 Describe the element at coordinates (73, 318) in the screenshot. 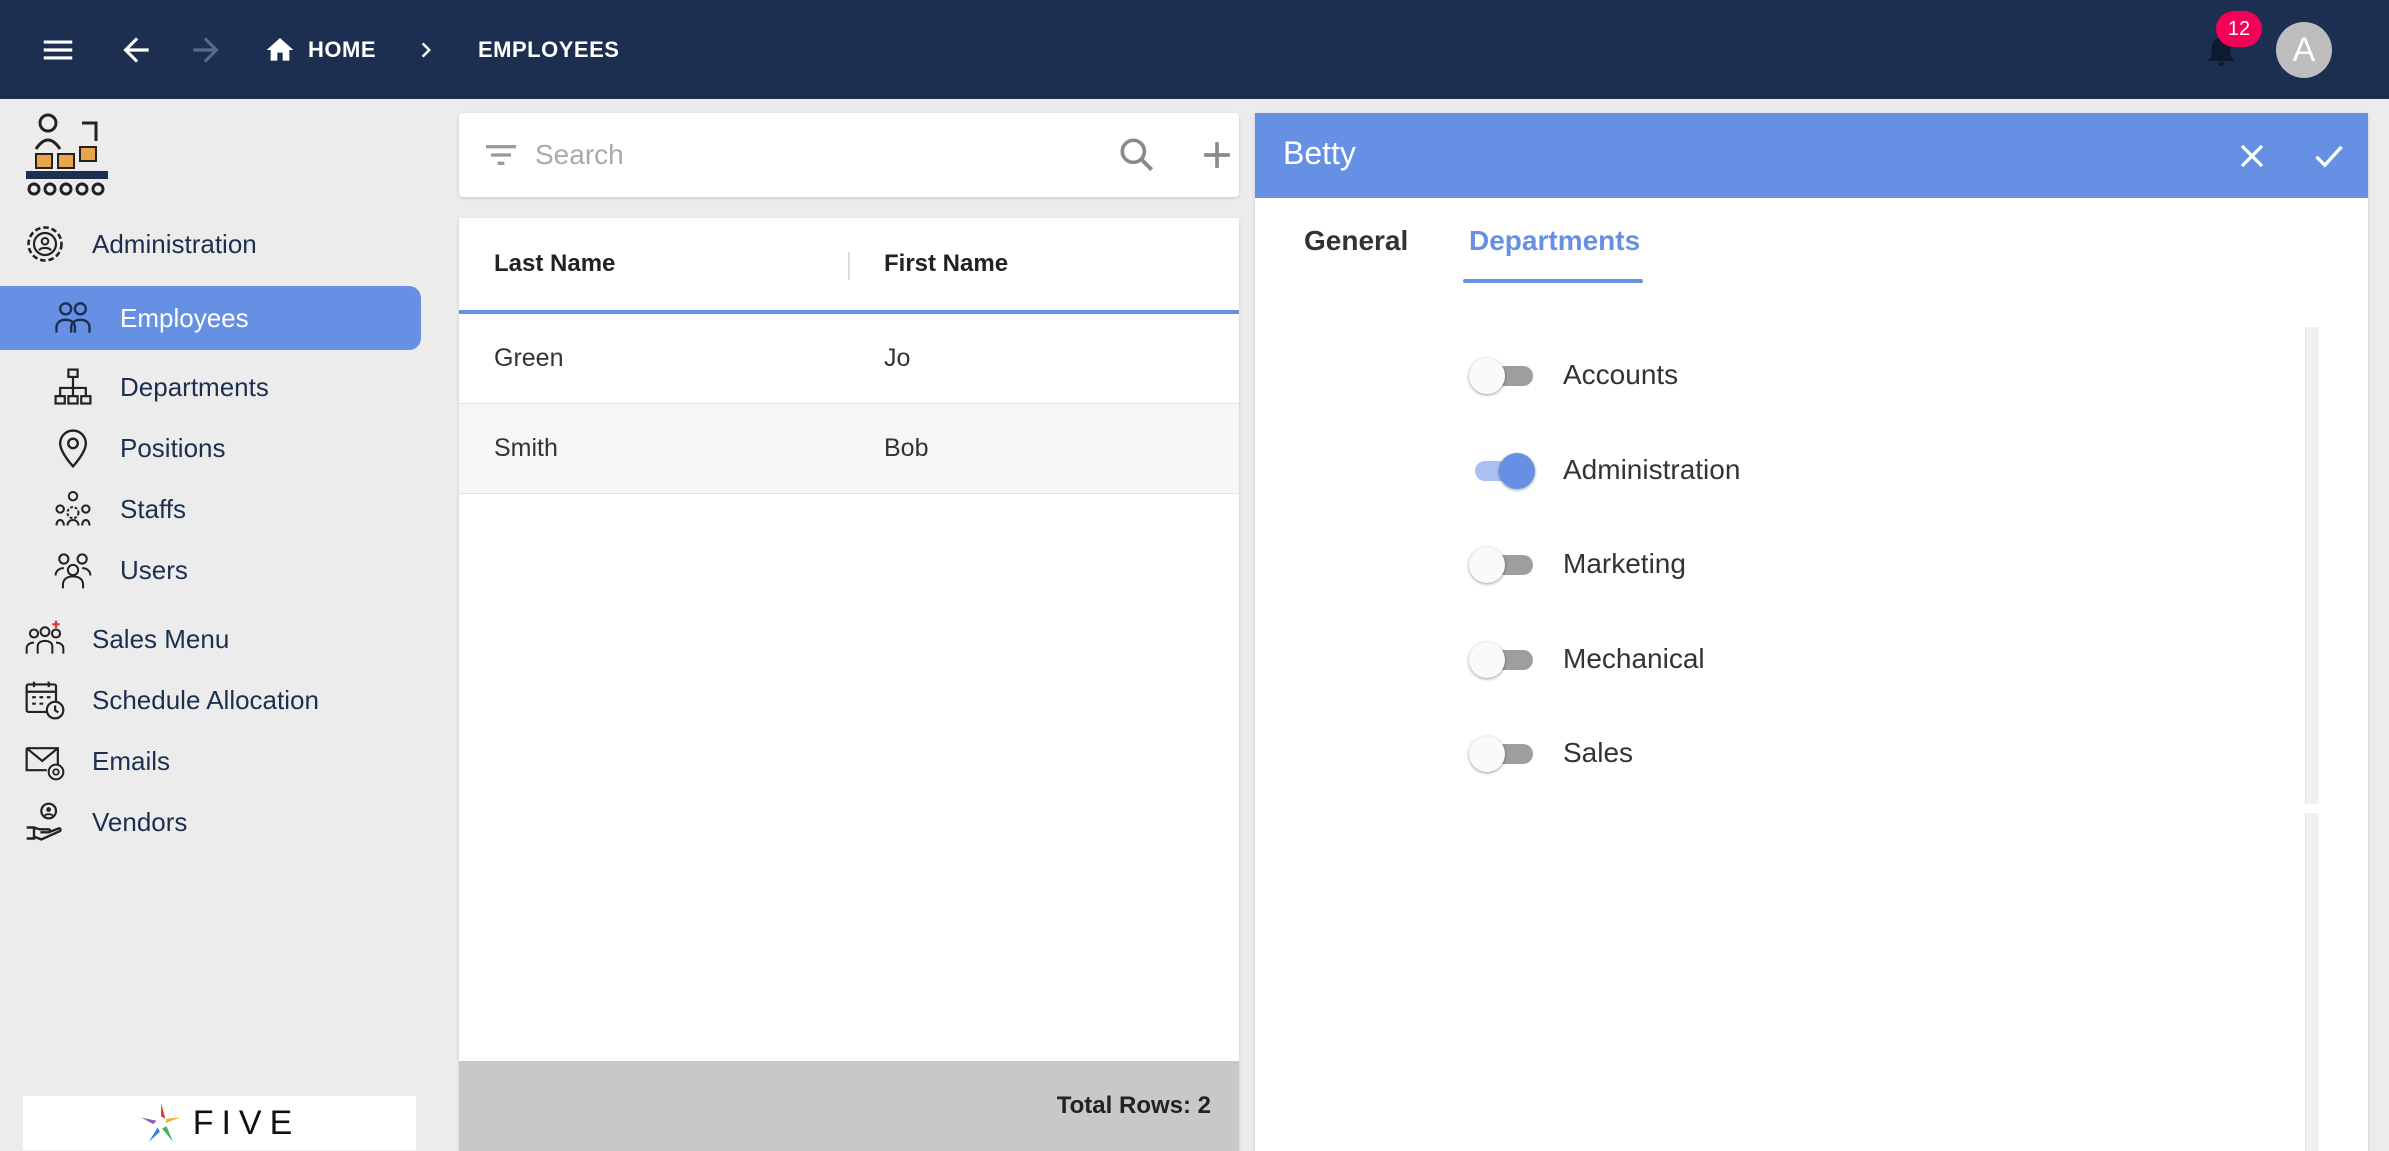

I see `employees-icon` at that location.